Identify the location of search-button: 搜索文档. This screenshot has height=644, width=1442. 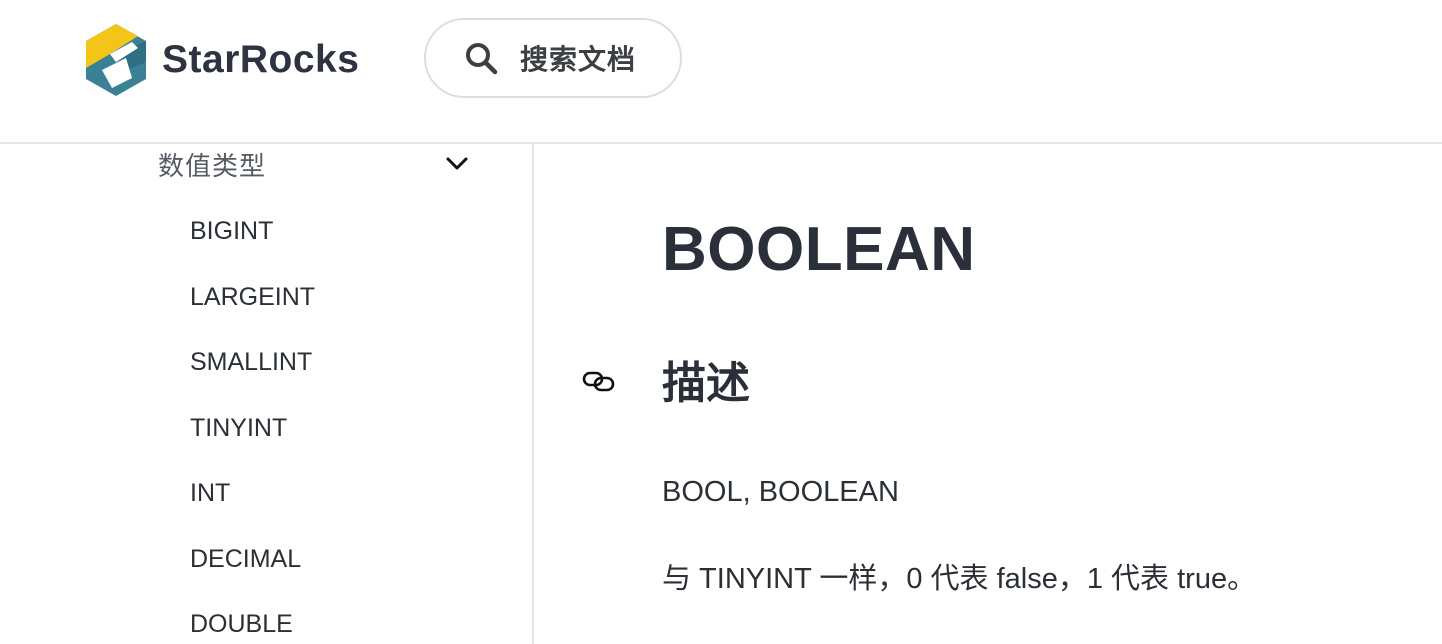
(553, 58).